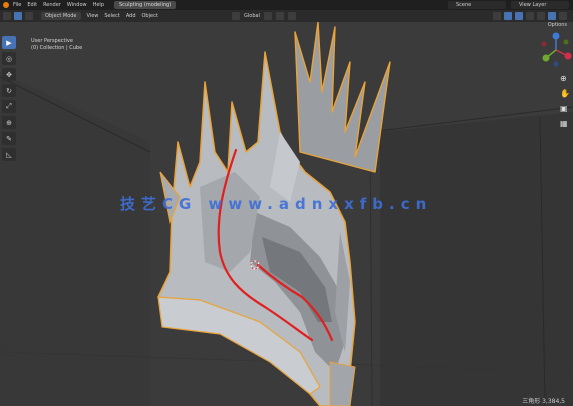 This screenshot has height=406, width=573. Describe the element at coordinates (555, 50) in the screenshot. I see `navigation-gizmo` at that location.